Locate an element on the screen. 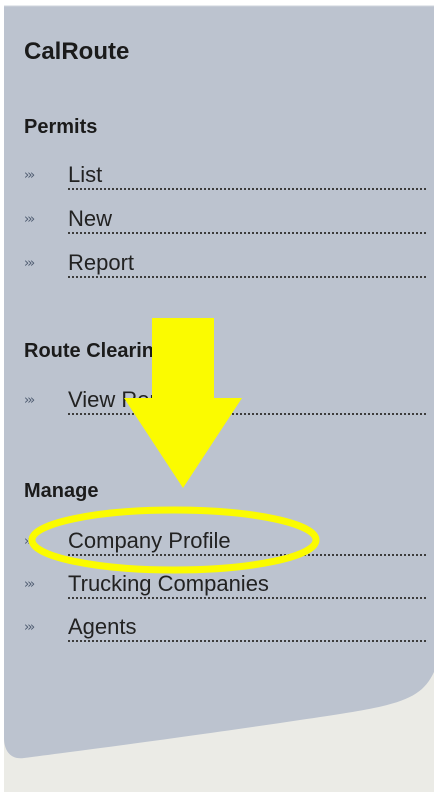 The height and width of the screenshot is (792, 434). nav-item-label: Trucking Companies is located at coordinates (168, 583).